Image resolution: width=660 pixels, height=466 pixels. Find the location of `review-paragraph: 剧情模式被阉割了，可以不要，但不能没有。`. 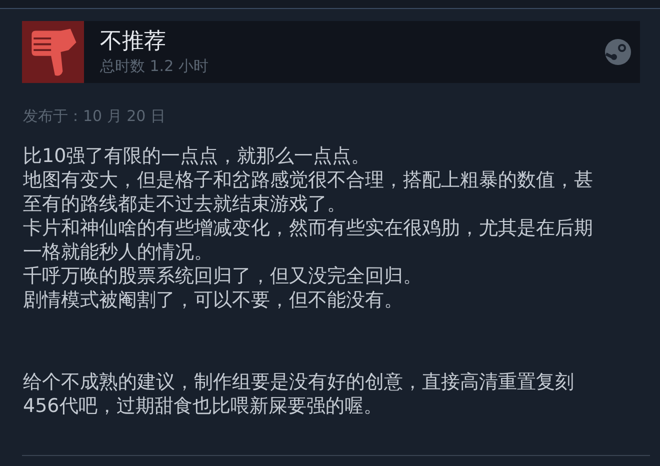

review-paragraph: 剧情模式被阉割了，可以不要，但不能没有。 is located at coordinates (213, 300).